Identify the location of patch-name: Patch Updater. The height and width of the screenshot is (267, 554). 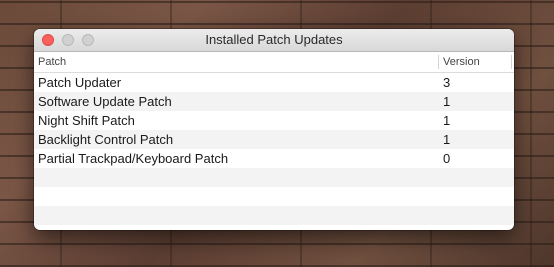
(80, 82).